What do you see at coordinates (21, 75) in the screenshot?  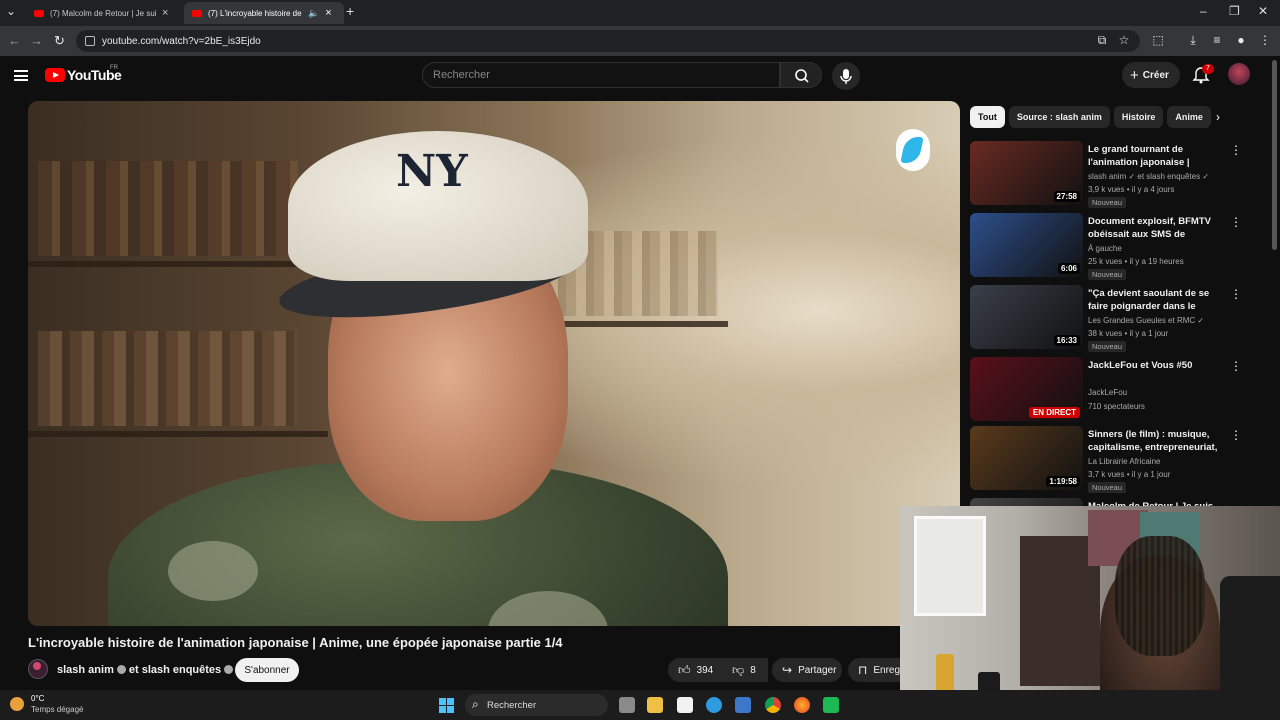 I see `hamburger-menu-icon` at bounding box center [21, 75].